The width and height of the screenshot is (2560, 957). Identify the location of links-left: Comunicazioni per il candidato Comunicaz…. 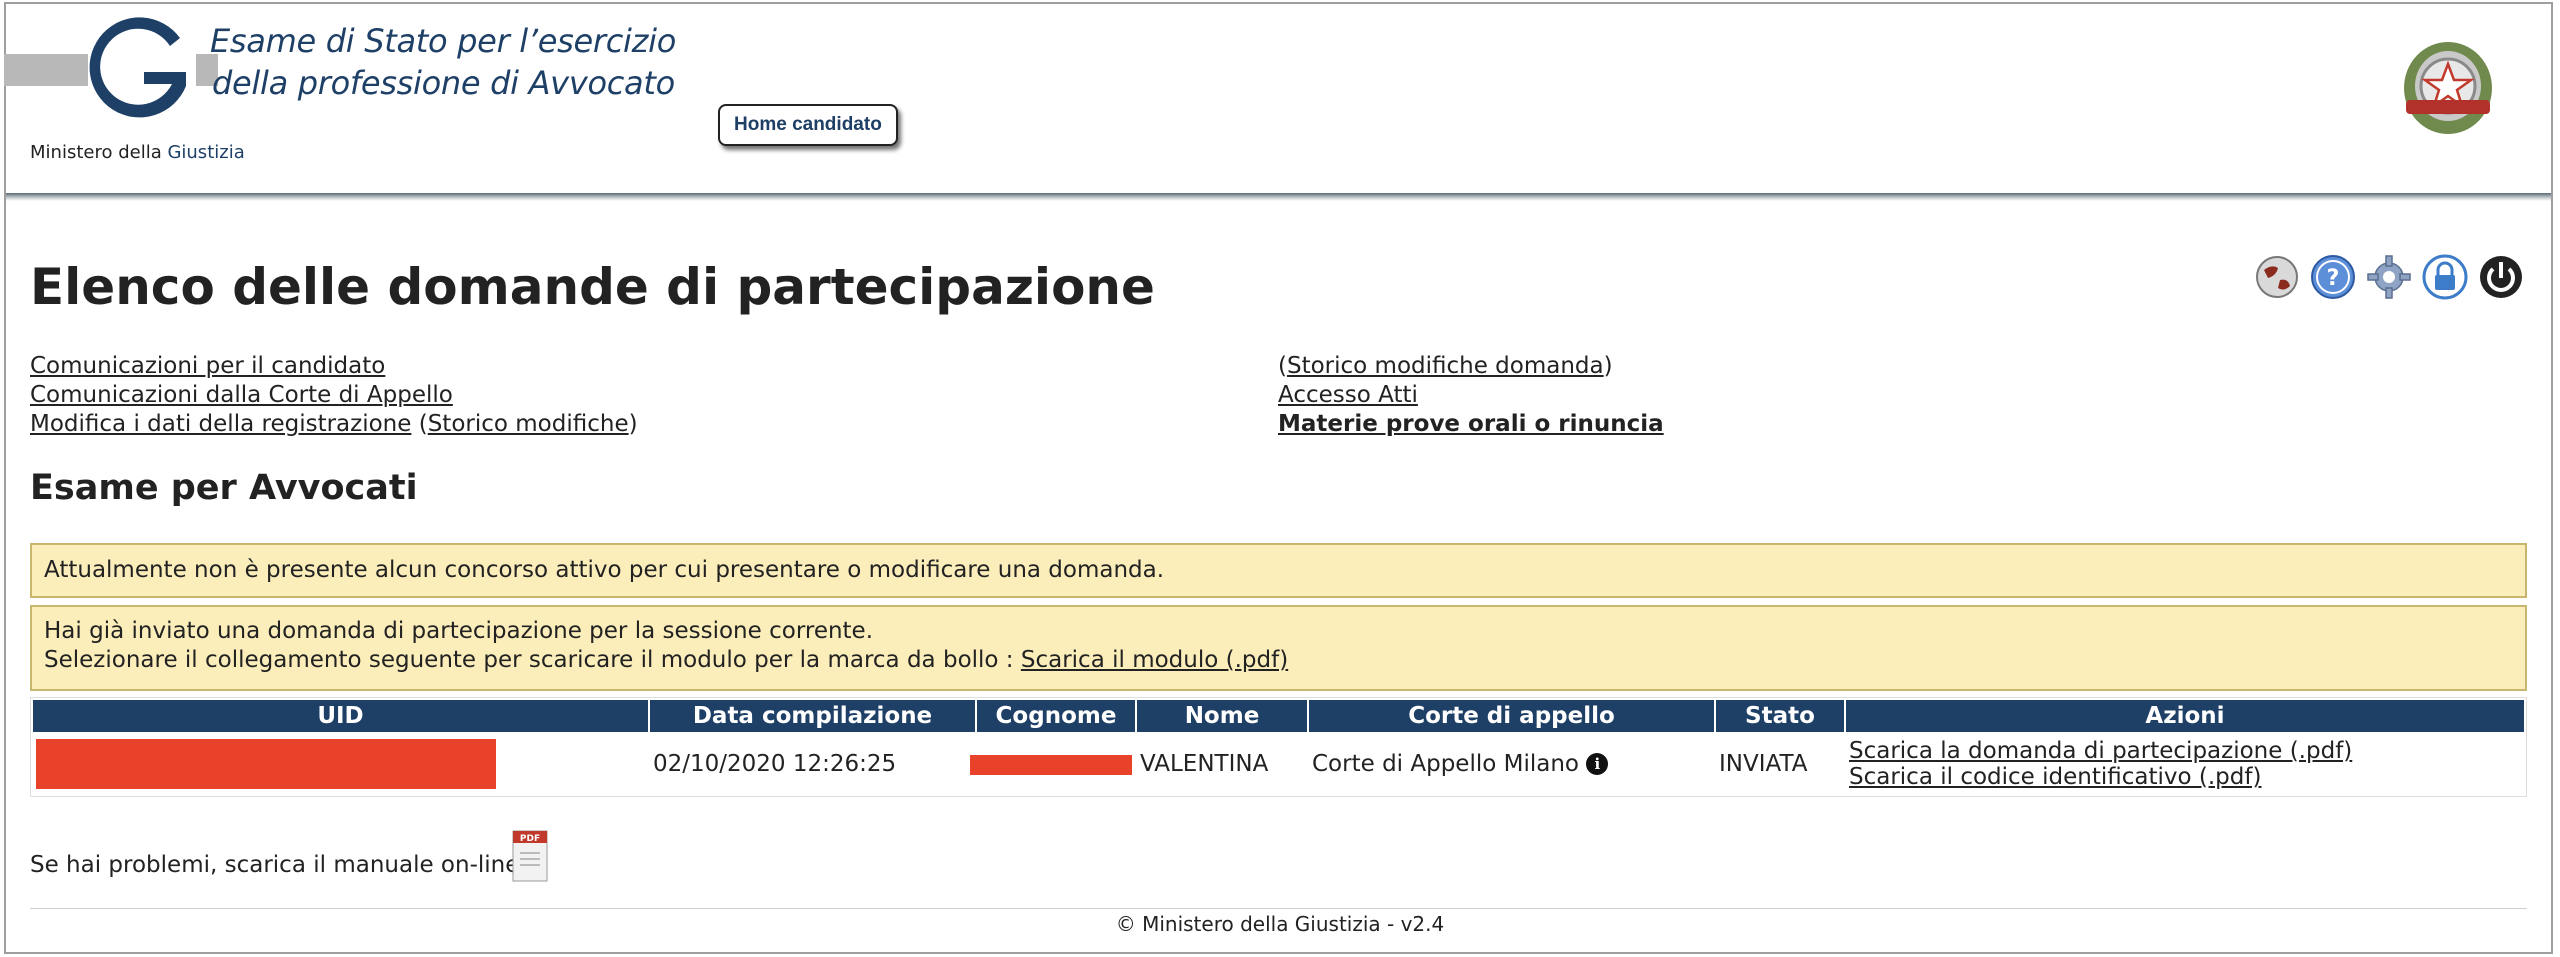
(334, 395).